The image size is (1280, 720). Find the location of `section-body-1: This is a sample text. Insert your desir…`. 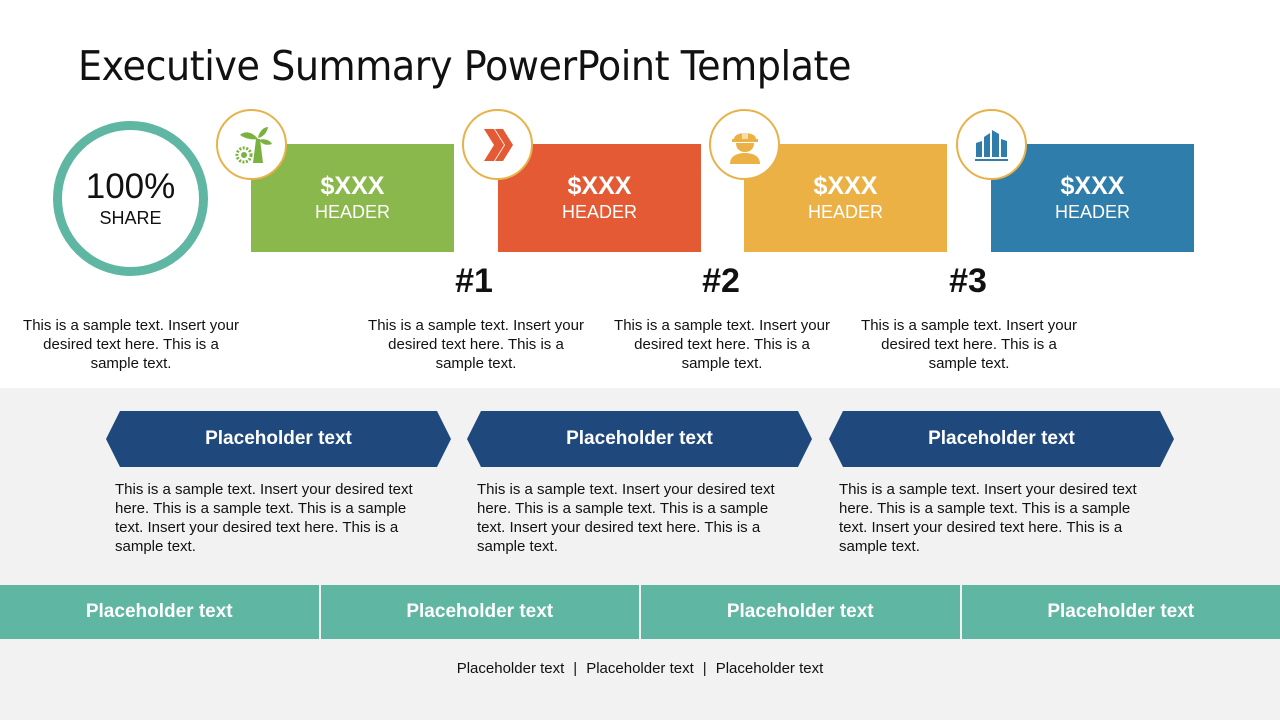

section-body-1: This is a sample text. Insert your desir… is located at coordinates (264, 518).